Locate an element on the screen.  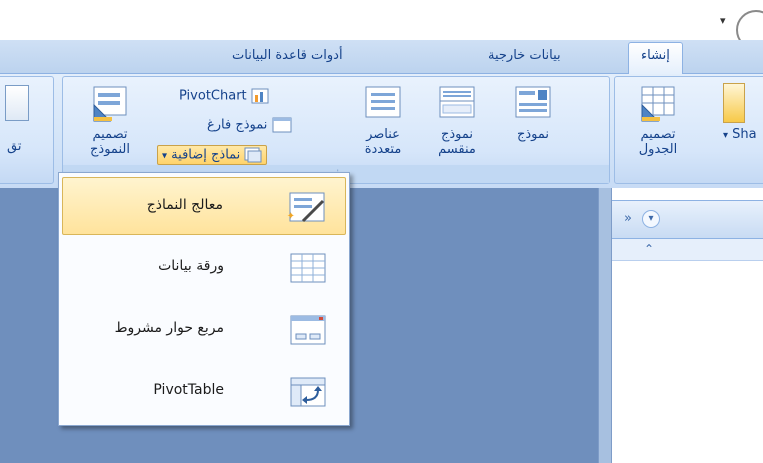
form-design-label: تصميم النموذج is located at coordinates (110, 142).